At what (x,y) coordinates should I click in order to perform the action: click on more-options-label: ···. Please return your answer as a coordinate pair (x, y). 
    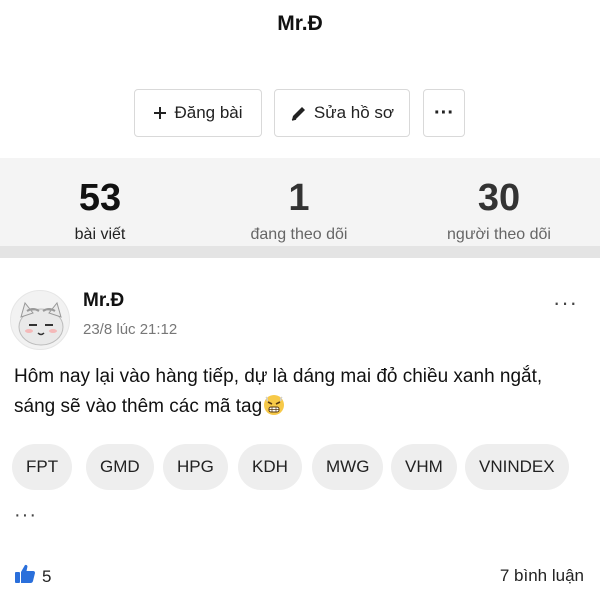
    Looking at the image, I should click on (444, 112).